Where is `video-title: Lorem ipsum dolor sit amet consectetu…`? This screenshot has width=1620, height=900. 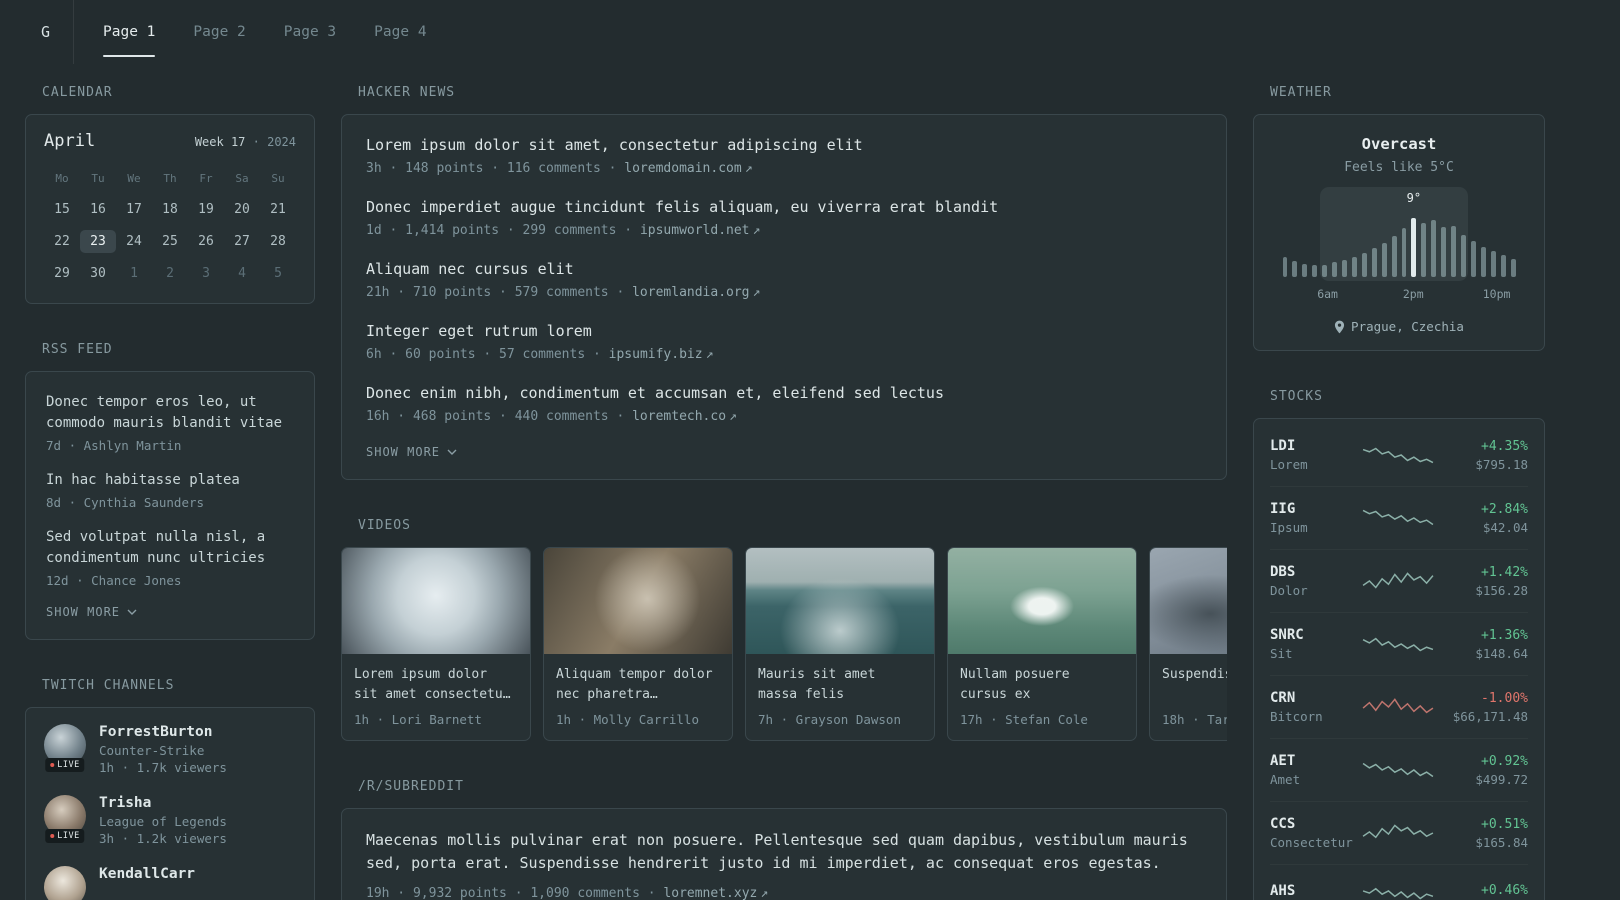
video-title: Lorem ipsum dolor sit amet consectetu… is located at coordinates (436, 679).